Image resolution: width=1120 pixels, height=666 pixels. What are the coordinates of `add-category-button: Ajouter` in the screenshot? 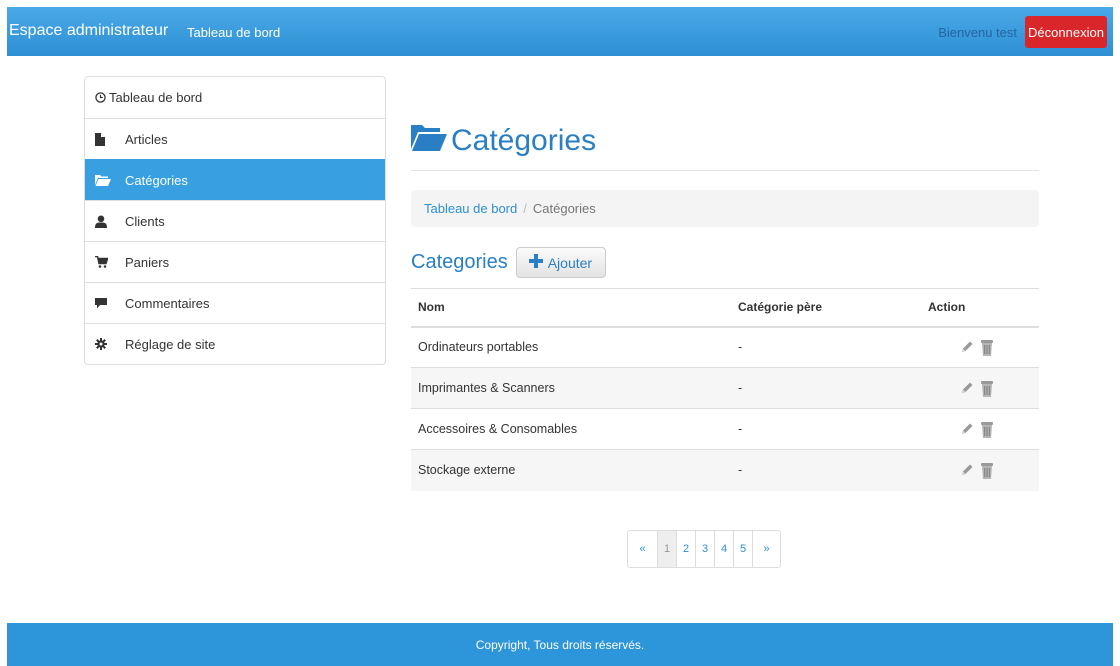 It's located at (561, 262).